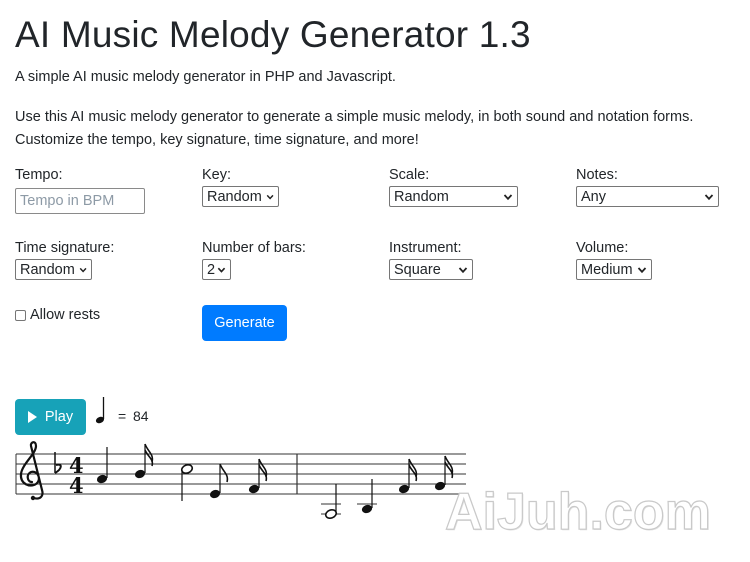 This screenshot has width=750, height=562. What do you see at coordinates (453, 196) in the screenshot?
I see `scale-select: Random` at bounding box center [453, 196].